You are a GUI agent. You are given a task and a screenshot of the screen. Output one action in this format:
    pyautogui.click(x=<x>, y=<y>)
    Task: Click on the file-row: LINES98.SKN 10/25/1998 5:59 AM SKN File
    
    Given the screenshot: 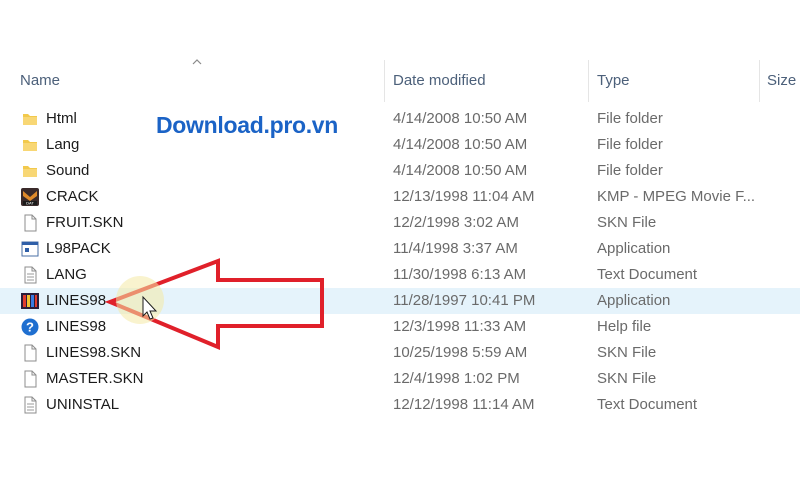 What is the action you would take?
    pyautogui.click(x=400, y=353)
    